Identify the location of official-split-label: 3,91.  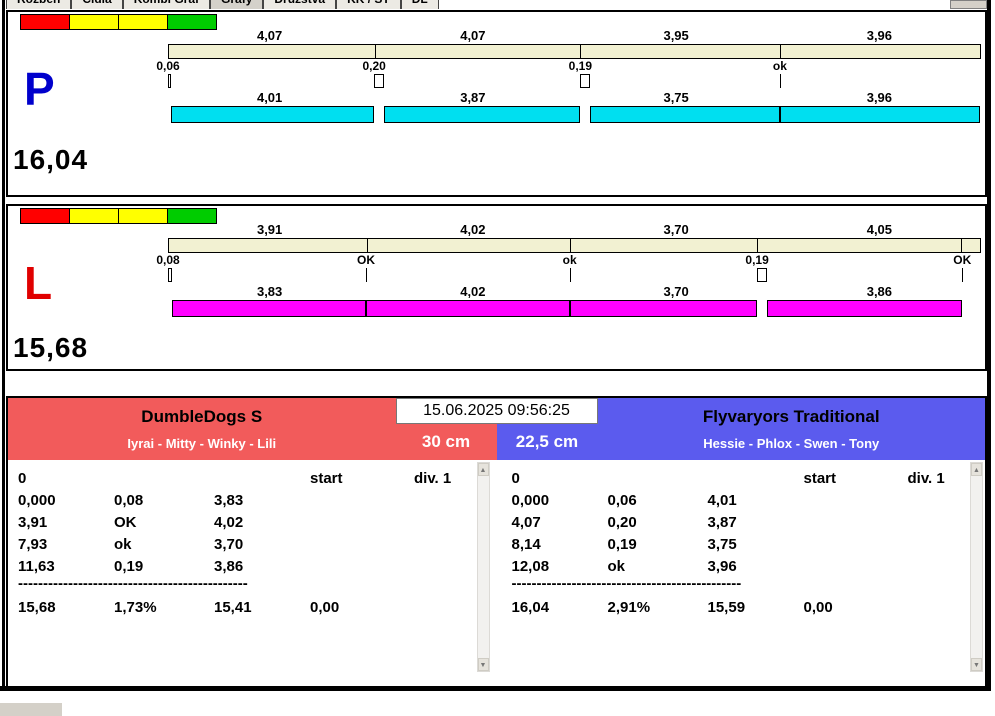
(269, 229).